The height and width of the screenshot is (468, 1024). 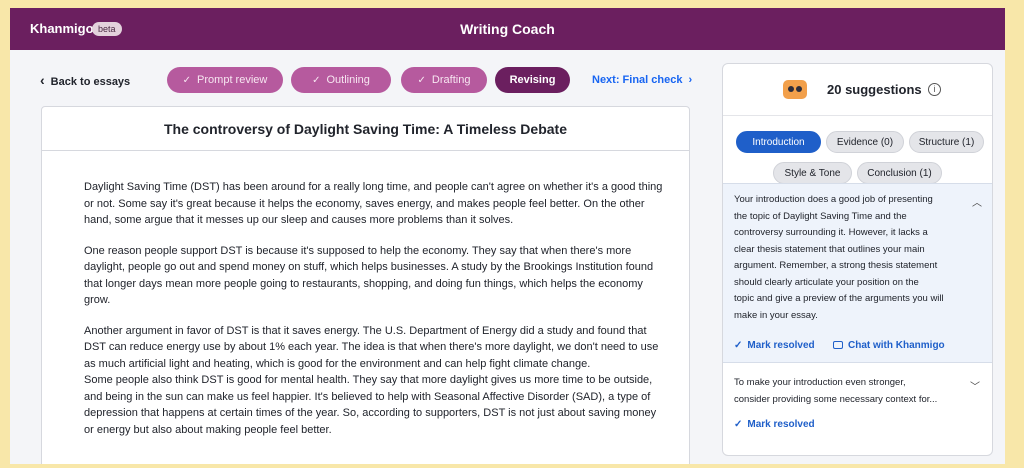 I want to click on filter-style-tone: Style & Tone, so click(x=812, y=173).